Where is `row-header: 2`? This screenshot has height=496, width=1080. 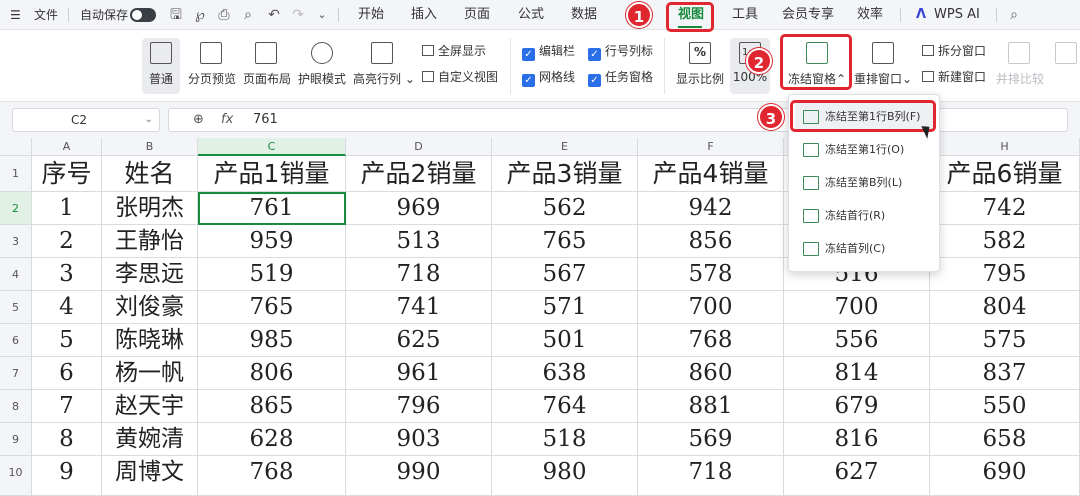 row-header: 2 is located at coordinates (16, 208).